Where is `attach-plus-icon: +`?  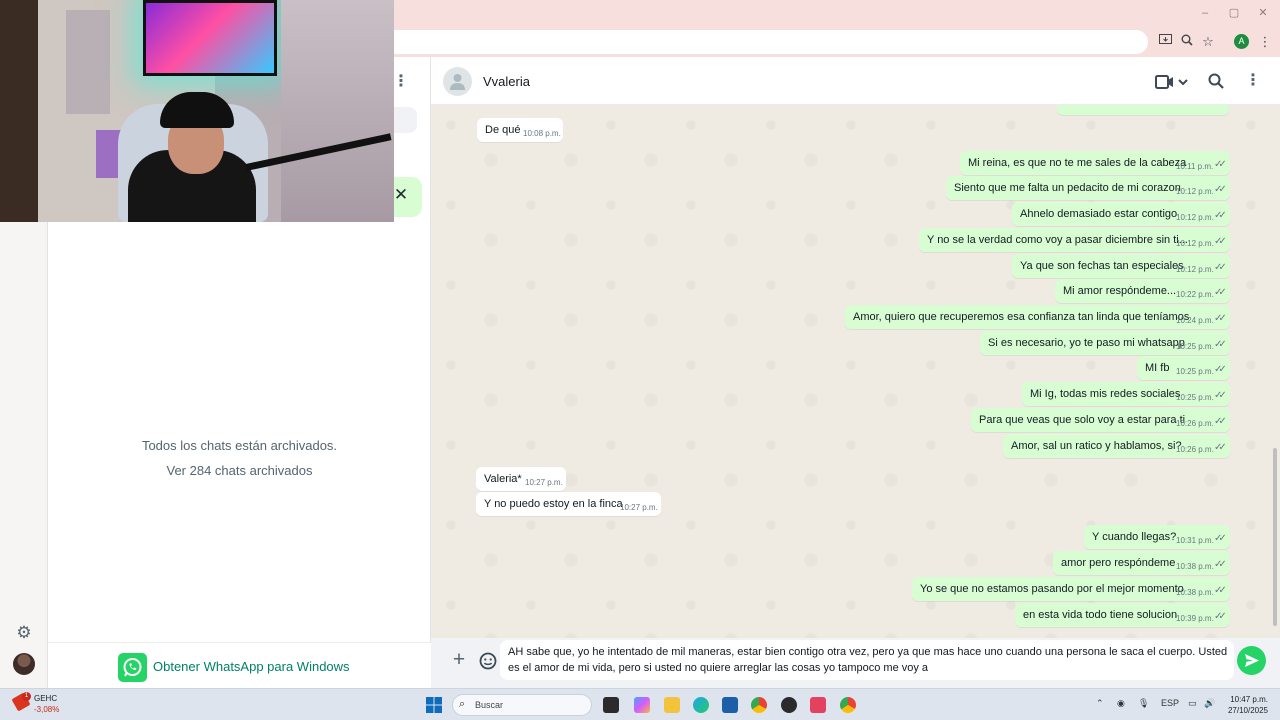 attach-plus-icon: + is located at coordinates (459, 660).